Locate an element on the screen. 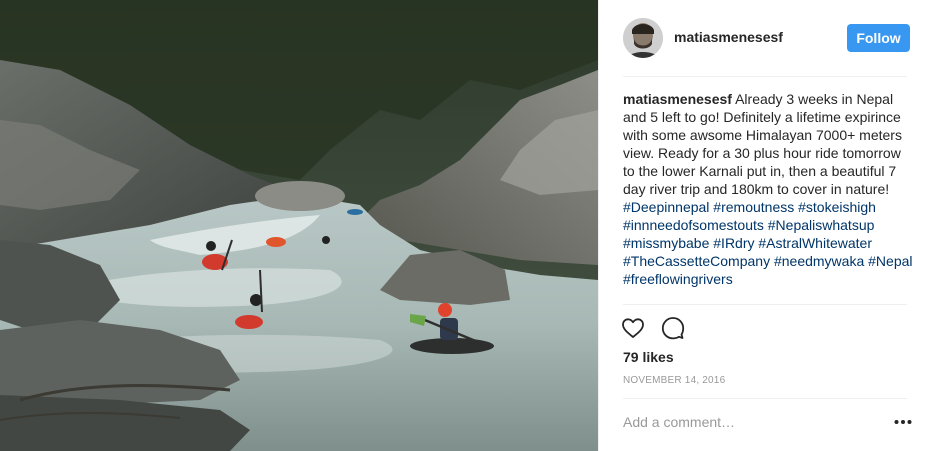 The width and height of the screenshot is (931, 451). hashtag: #AstralWhitewater is located at coordinates (815, 243).